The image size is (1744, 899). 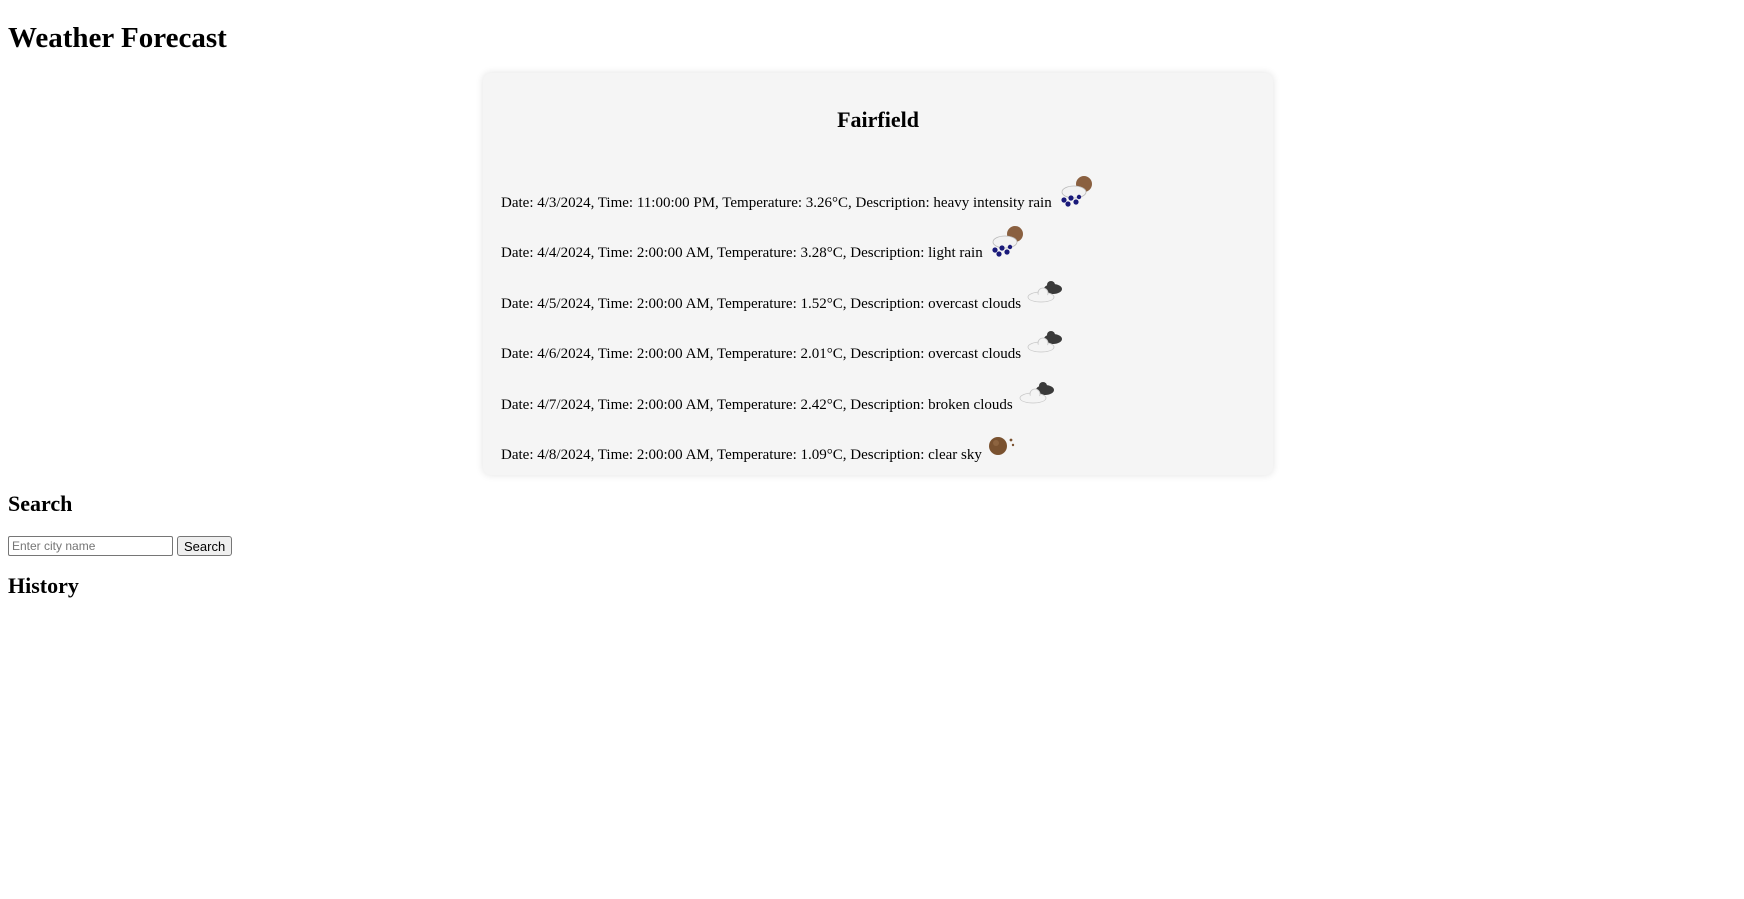 I want to click on search-heading: Search, so click(x=40, y=503).